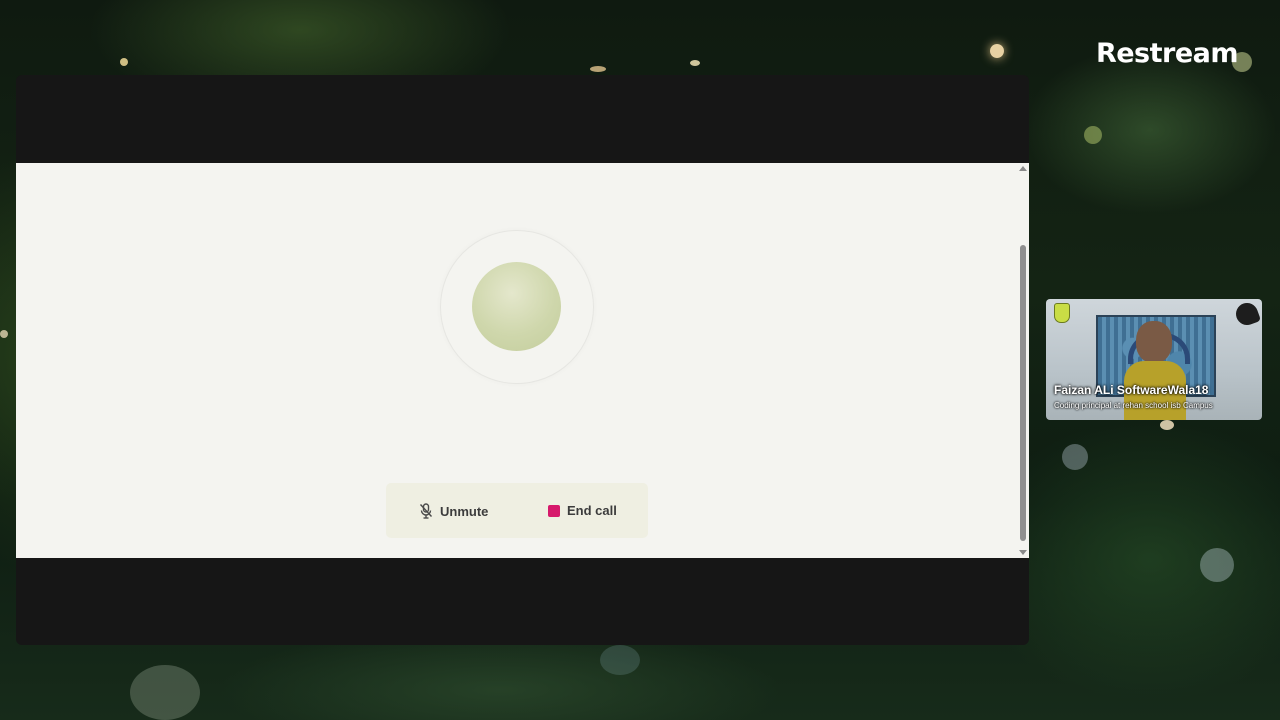 This screenshot has width=1280, height=720. Describe the element at coordinates (464, 511) in the screenshot. I see `unmute-label: Unmute` at that location.